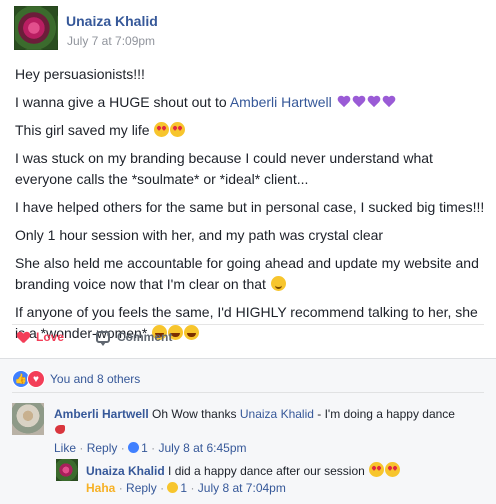 The width and height of the screenshot is (496, 504). Describe the element at coordinates (100, 488) in the screenshot. I see `haha-reaction-link: Haha` at that location.